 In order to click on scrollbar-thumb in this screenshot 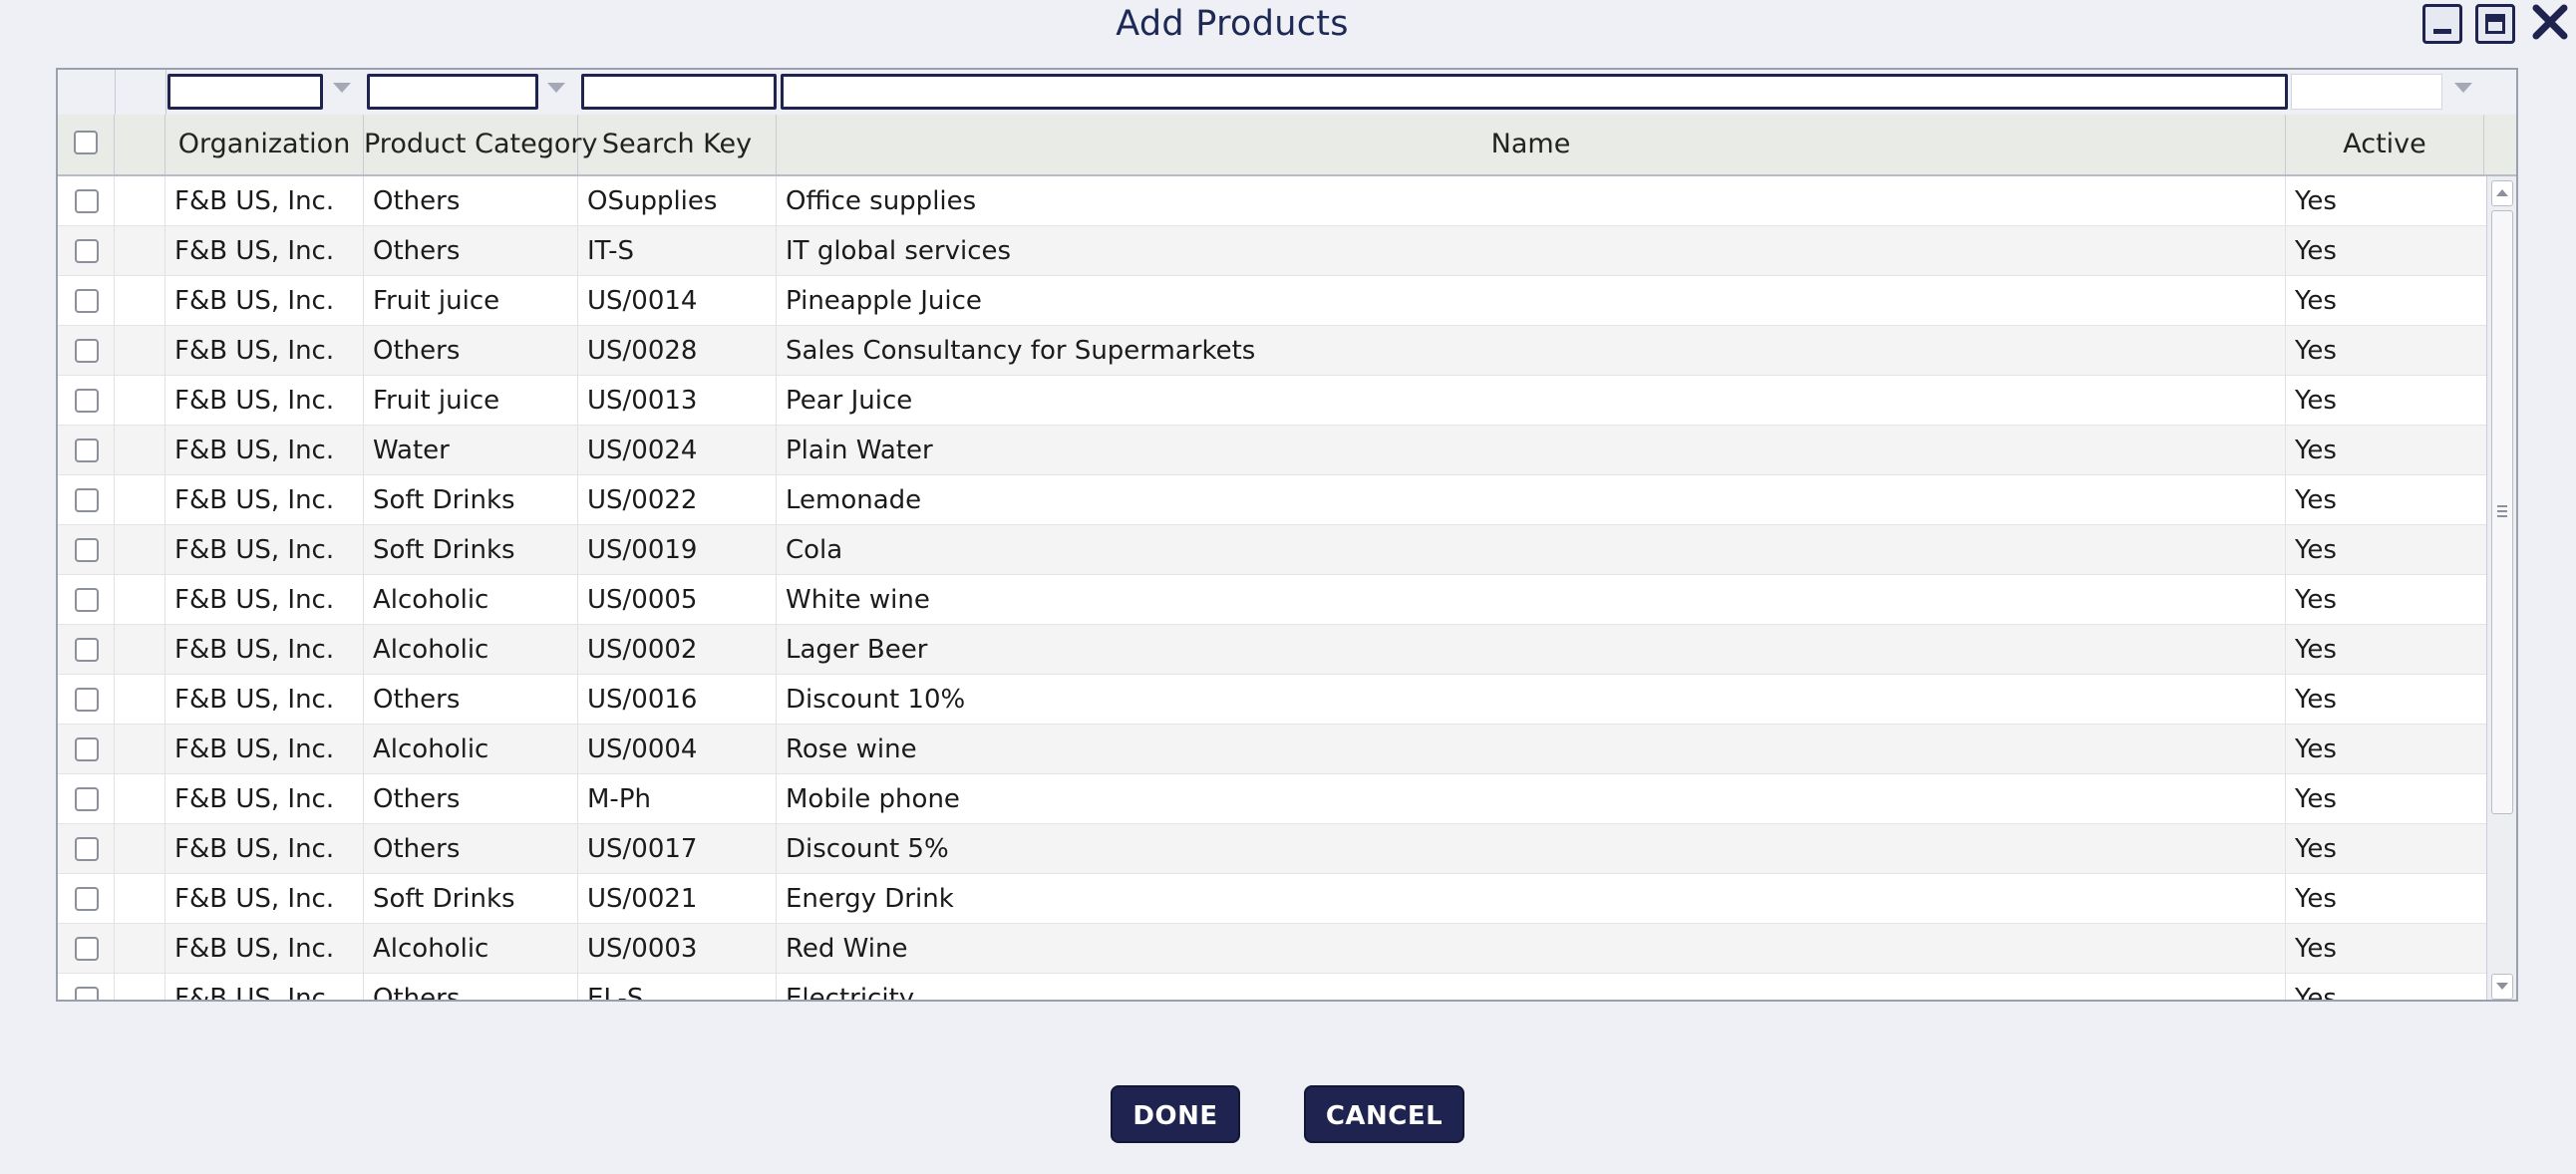, I will do `click(2502, 512)`.